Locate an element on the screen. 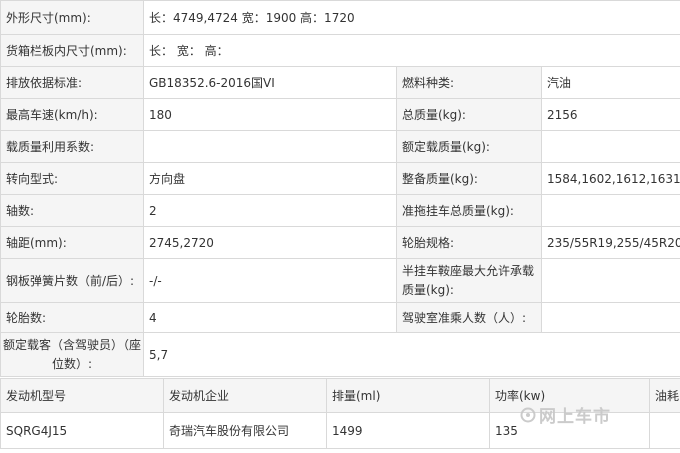  label-fuel-type: 燃料种类: is located at coordinates (469, 82).